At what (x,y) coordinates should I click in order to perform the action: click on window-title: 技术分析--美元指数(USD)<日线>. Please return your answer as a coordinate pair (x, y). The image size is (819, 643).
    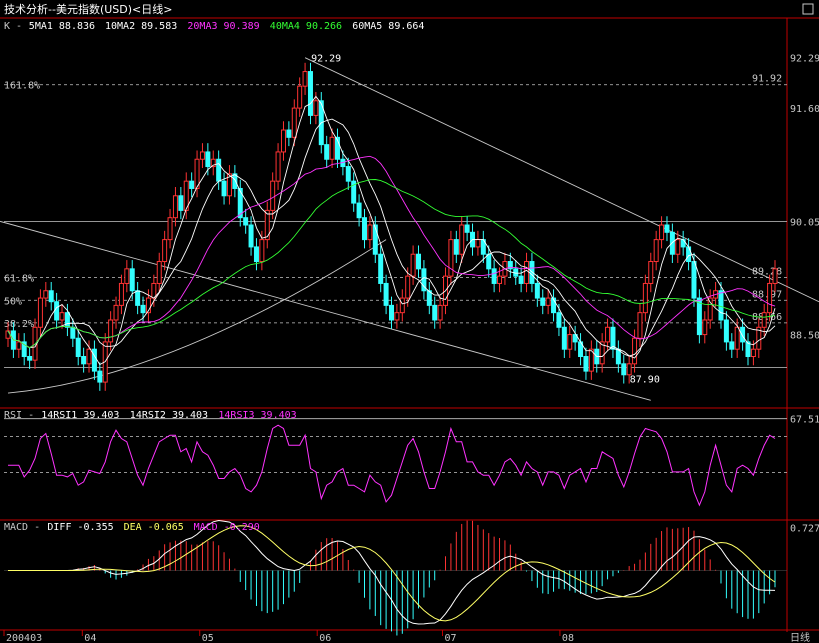
    Looking at the image, I should click on (88, 9).